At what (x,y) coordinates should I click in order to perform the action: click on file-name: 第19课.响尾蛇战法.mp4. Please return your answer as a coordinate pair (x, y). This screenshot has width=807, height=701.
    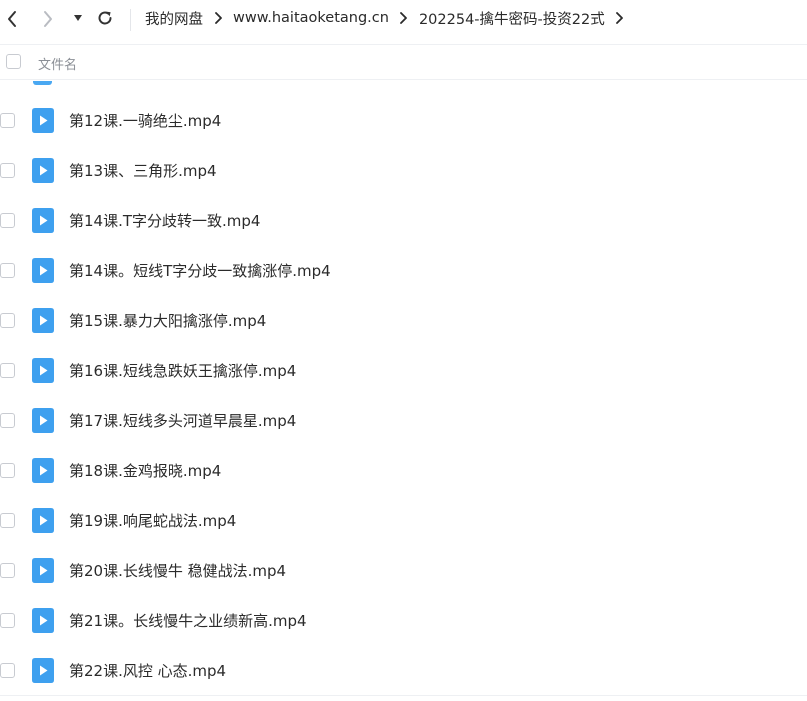
    Looking at the image, I should click on (152, 520).